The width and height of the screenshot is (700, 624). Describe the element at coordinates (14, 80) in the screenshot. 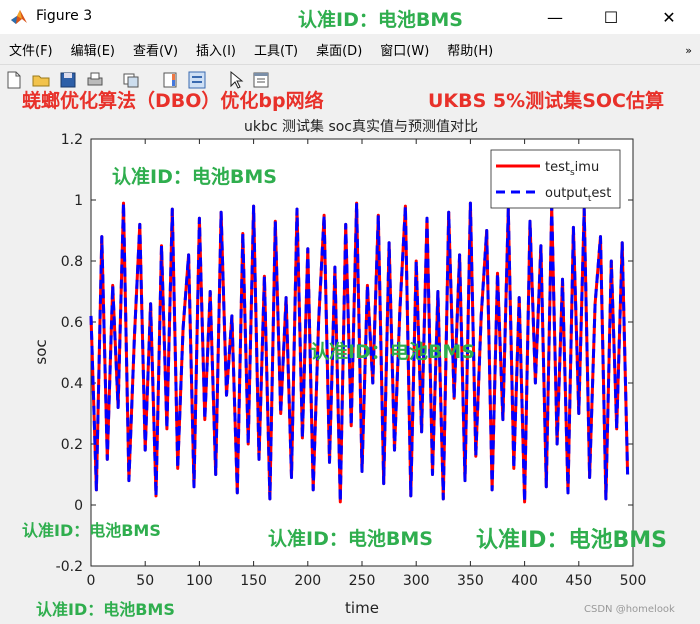

I see `new-file-icon` at that location.